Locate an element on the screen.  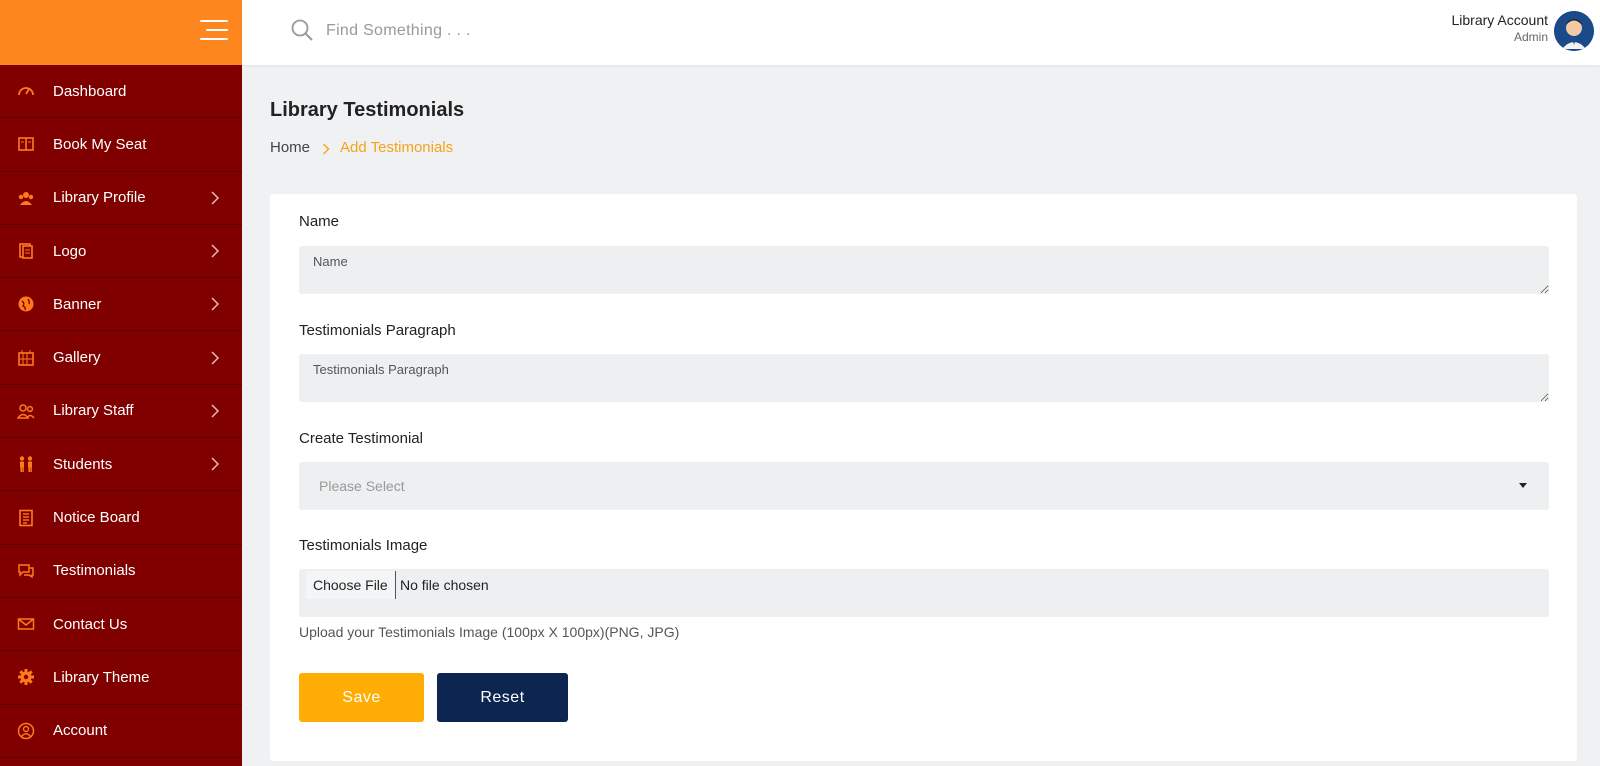
breadcrumb-home-link: Home is located at coordinates (290, 147).